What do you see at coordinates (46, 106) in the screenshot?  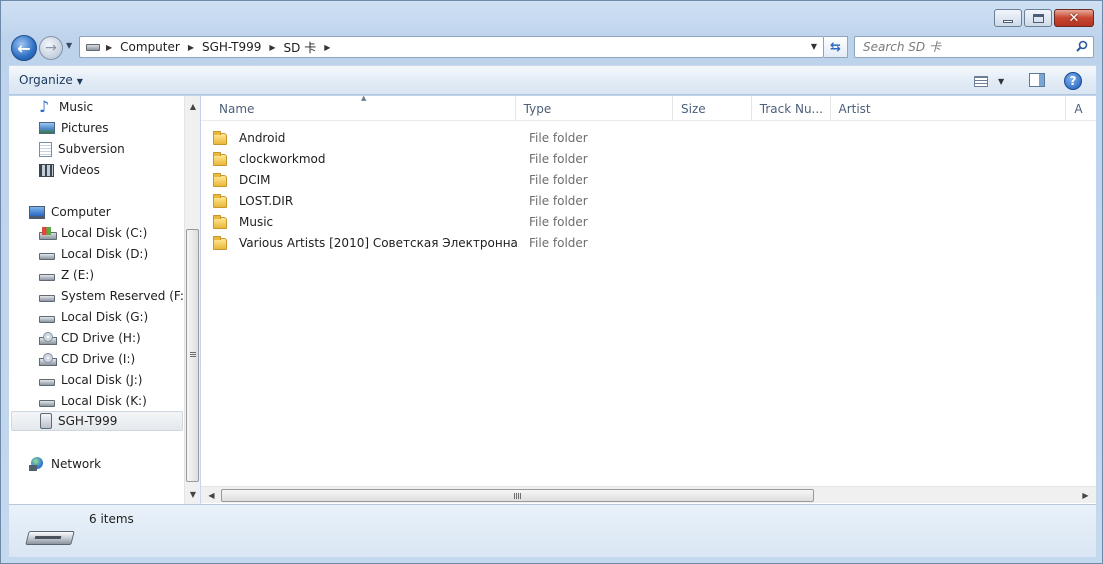 I see `music-icon` at bounding box center [46, 106].